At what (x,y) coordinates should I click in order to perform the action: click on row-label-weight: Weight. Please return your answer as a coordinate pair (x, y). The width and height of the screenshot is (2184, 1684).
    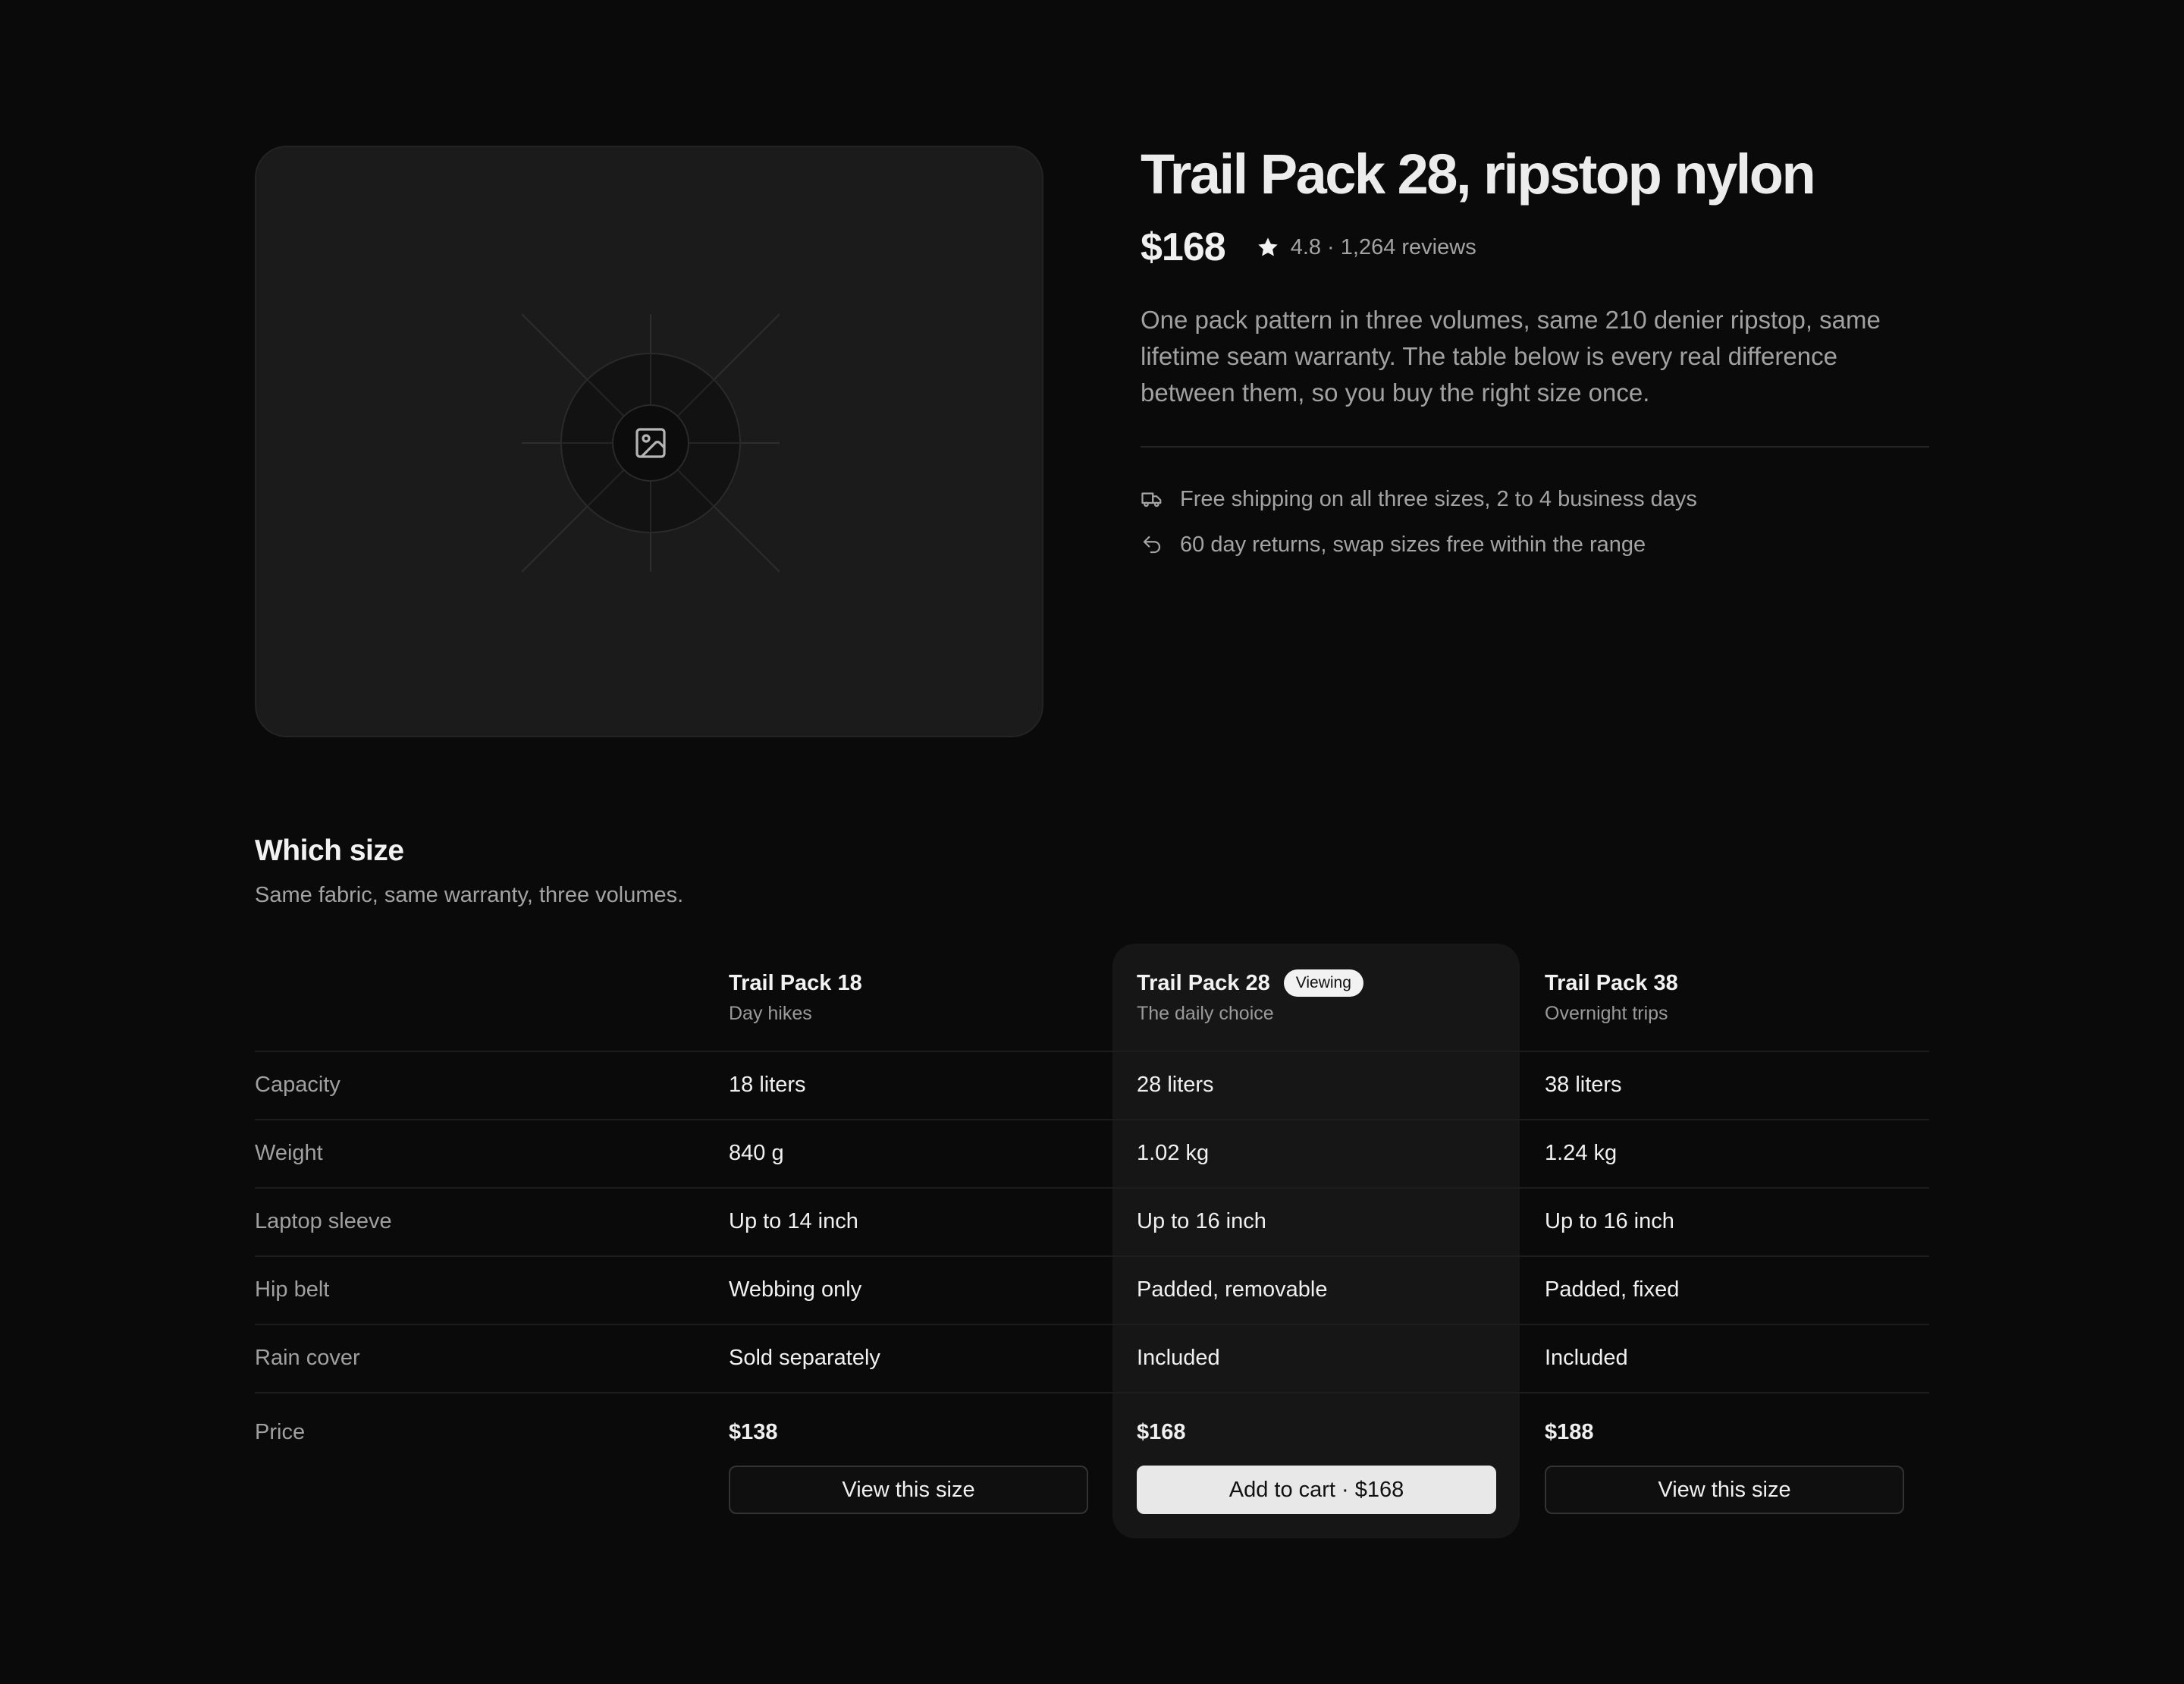
    Looking at the image, I should click on (289, 1153).